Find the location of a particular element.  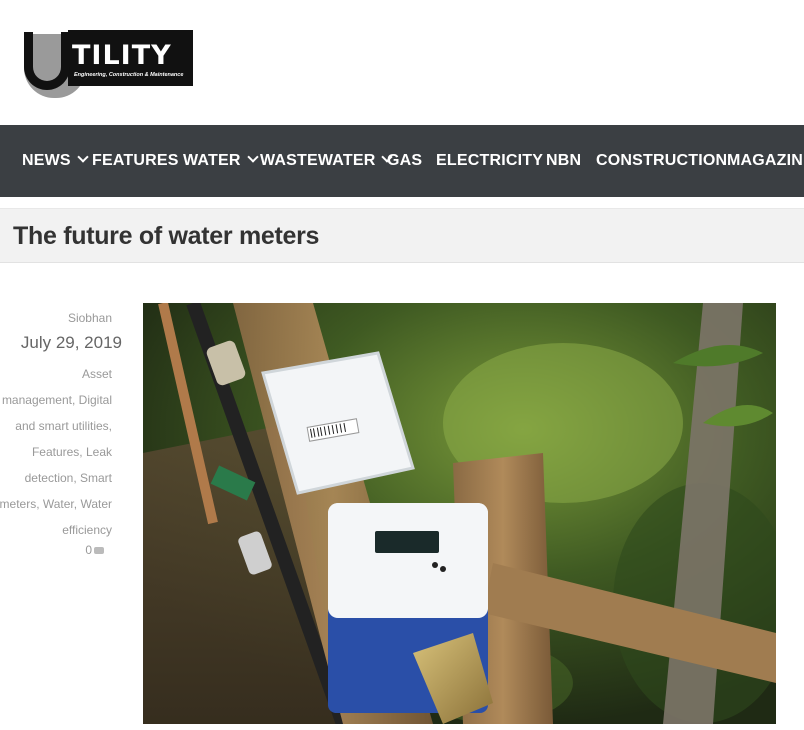

nav-item-magazine: MAGAZINE is located at coordinates (765, 161).